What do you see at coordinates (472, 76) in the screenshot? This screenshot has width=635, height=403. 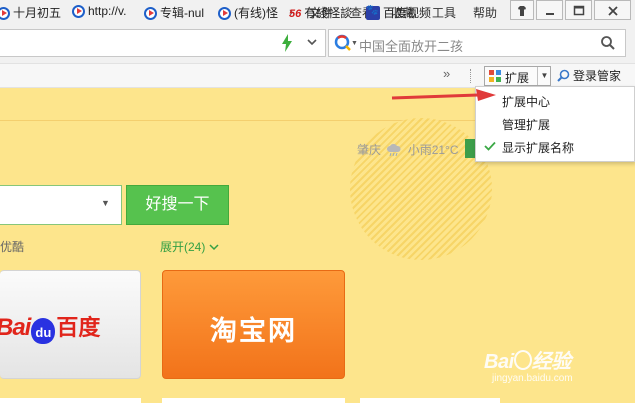 I see `toolbar-separator` at bounding box center [472, 76].